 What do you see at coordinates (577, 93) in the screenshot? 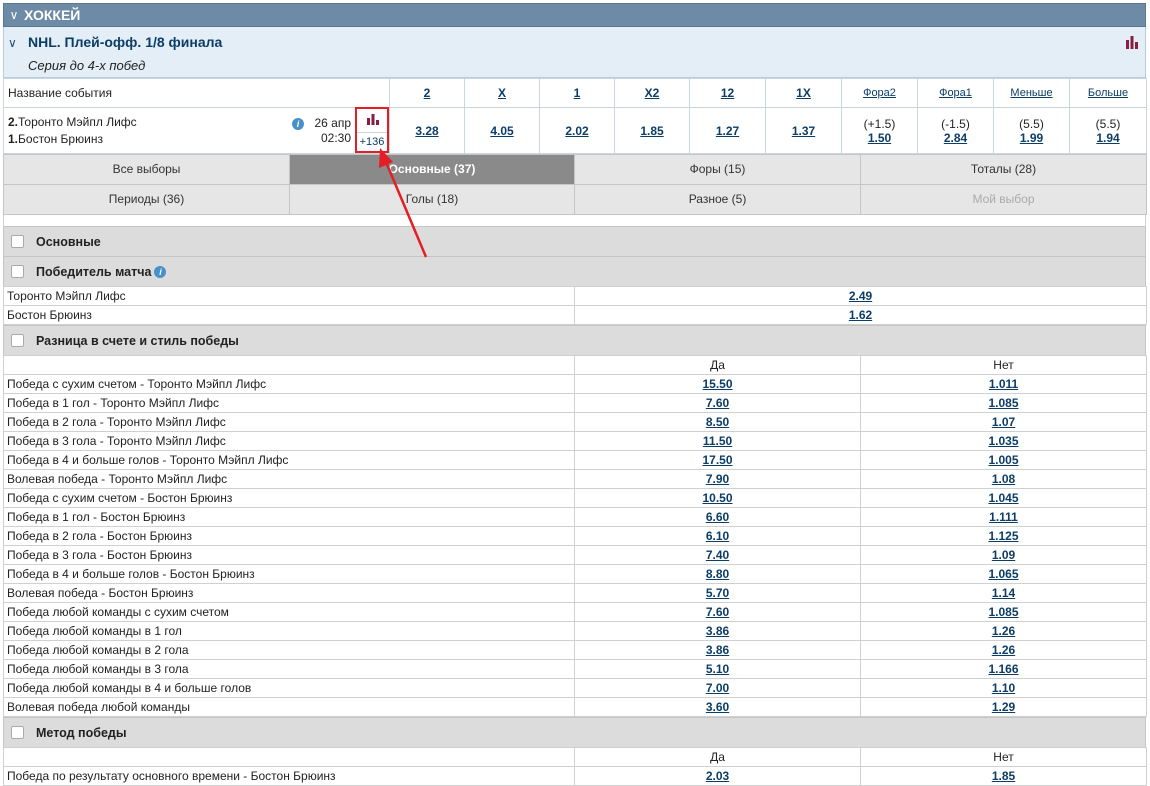
I see `col-header: 1` at bounding box center [577, 93].